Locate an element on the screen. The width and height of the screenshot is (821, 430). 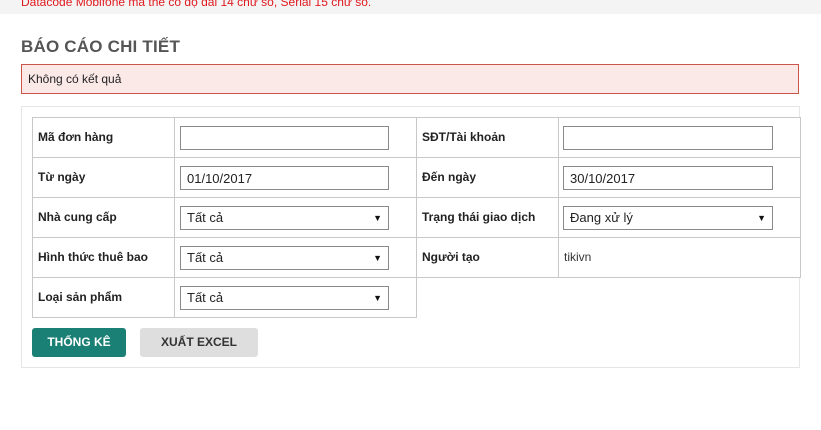
export-excel-button: XUẤT EXCEL is located at coordinates (199, 342).